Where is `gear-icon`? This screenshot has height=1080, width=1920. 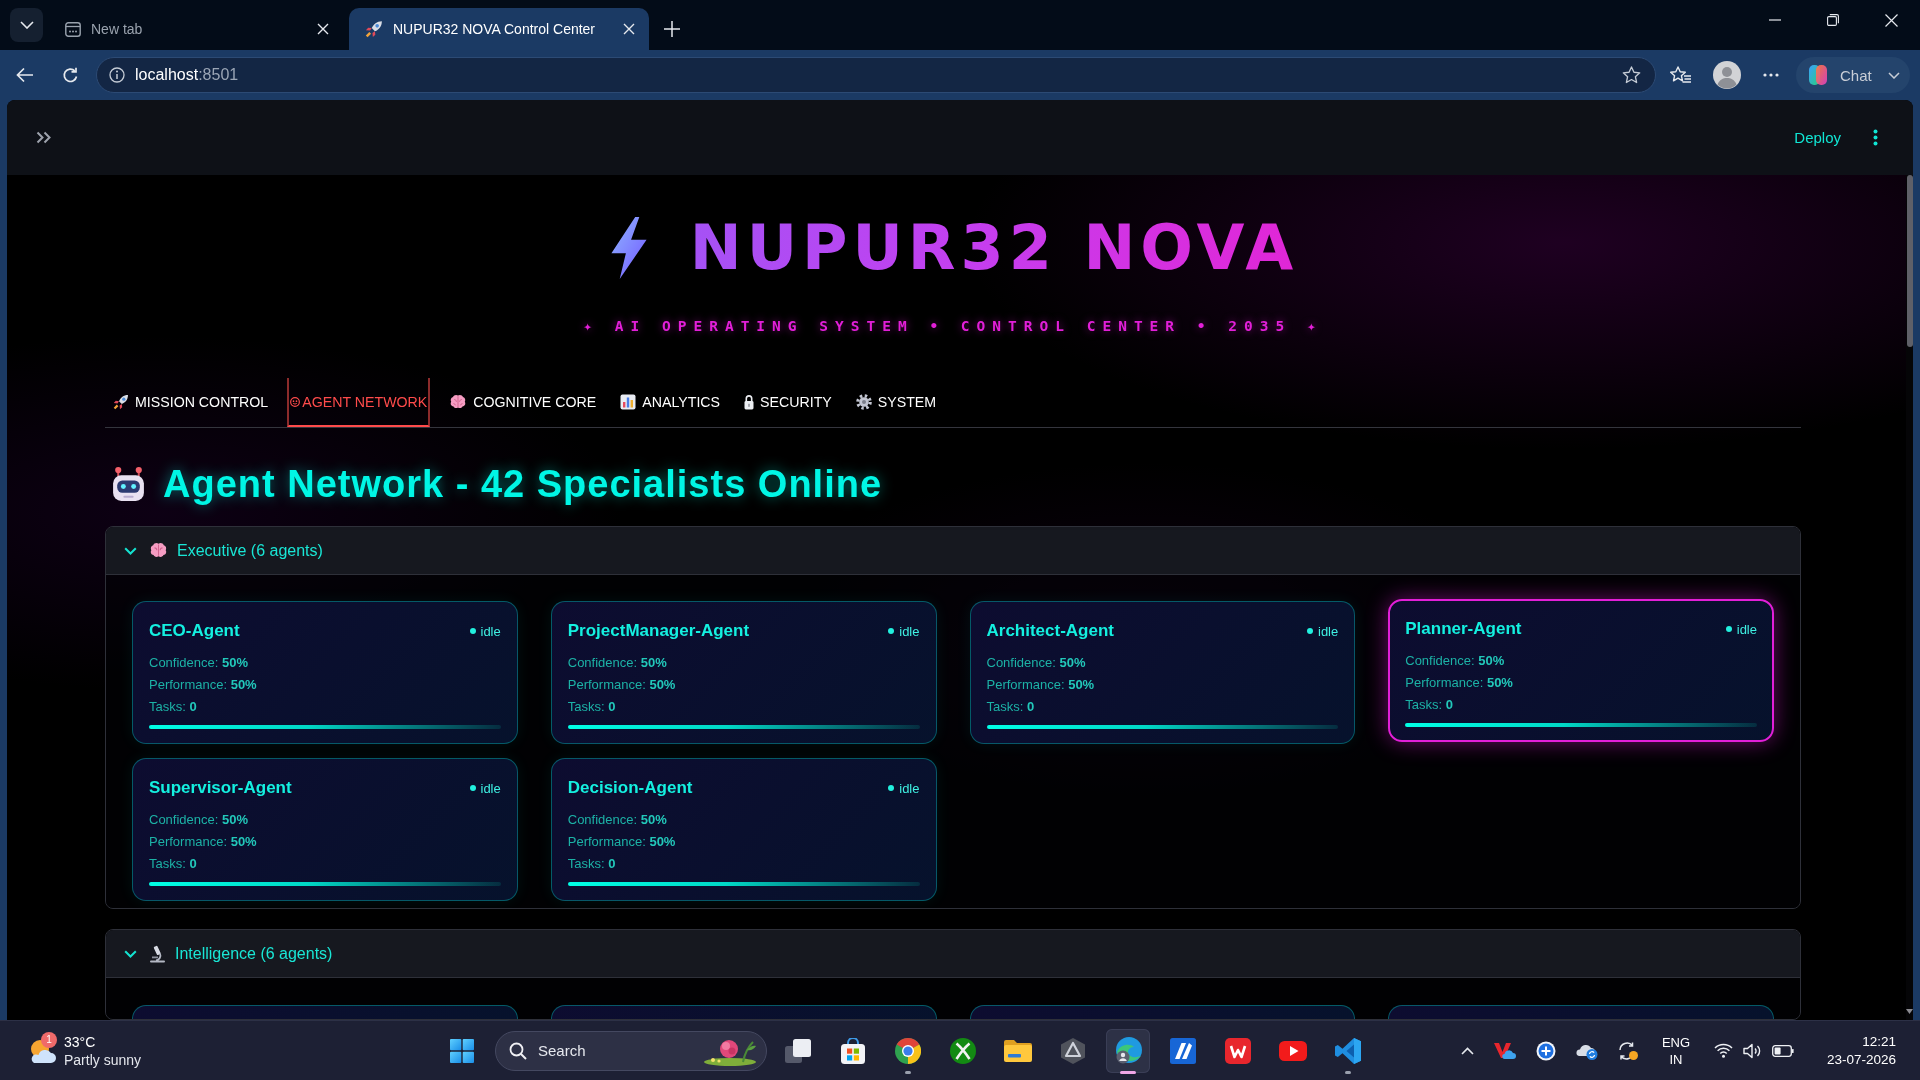
gear-icon is located at coordinates (863, 401).